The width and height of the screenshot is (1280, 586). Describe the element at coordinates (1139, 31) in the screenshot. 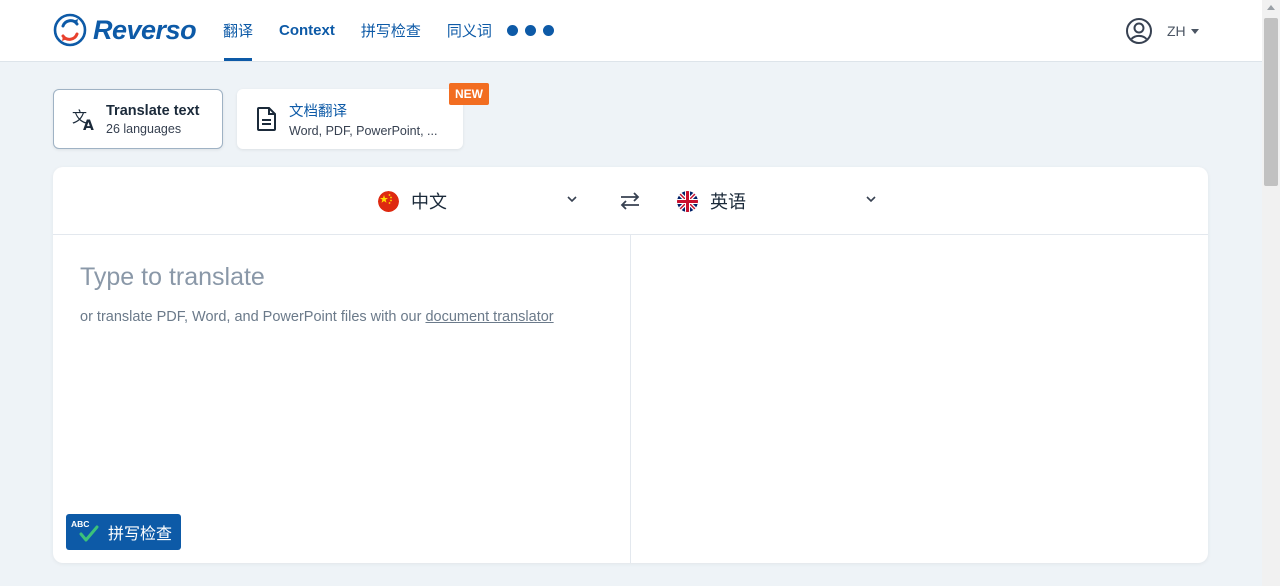

I see `user-icon` at that location.